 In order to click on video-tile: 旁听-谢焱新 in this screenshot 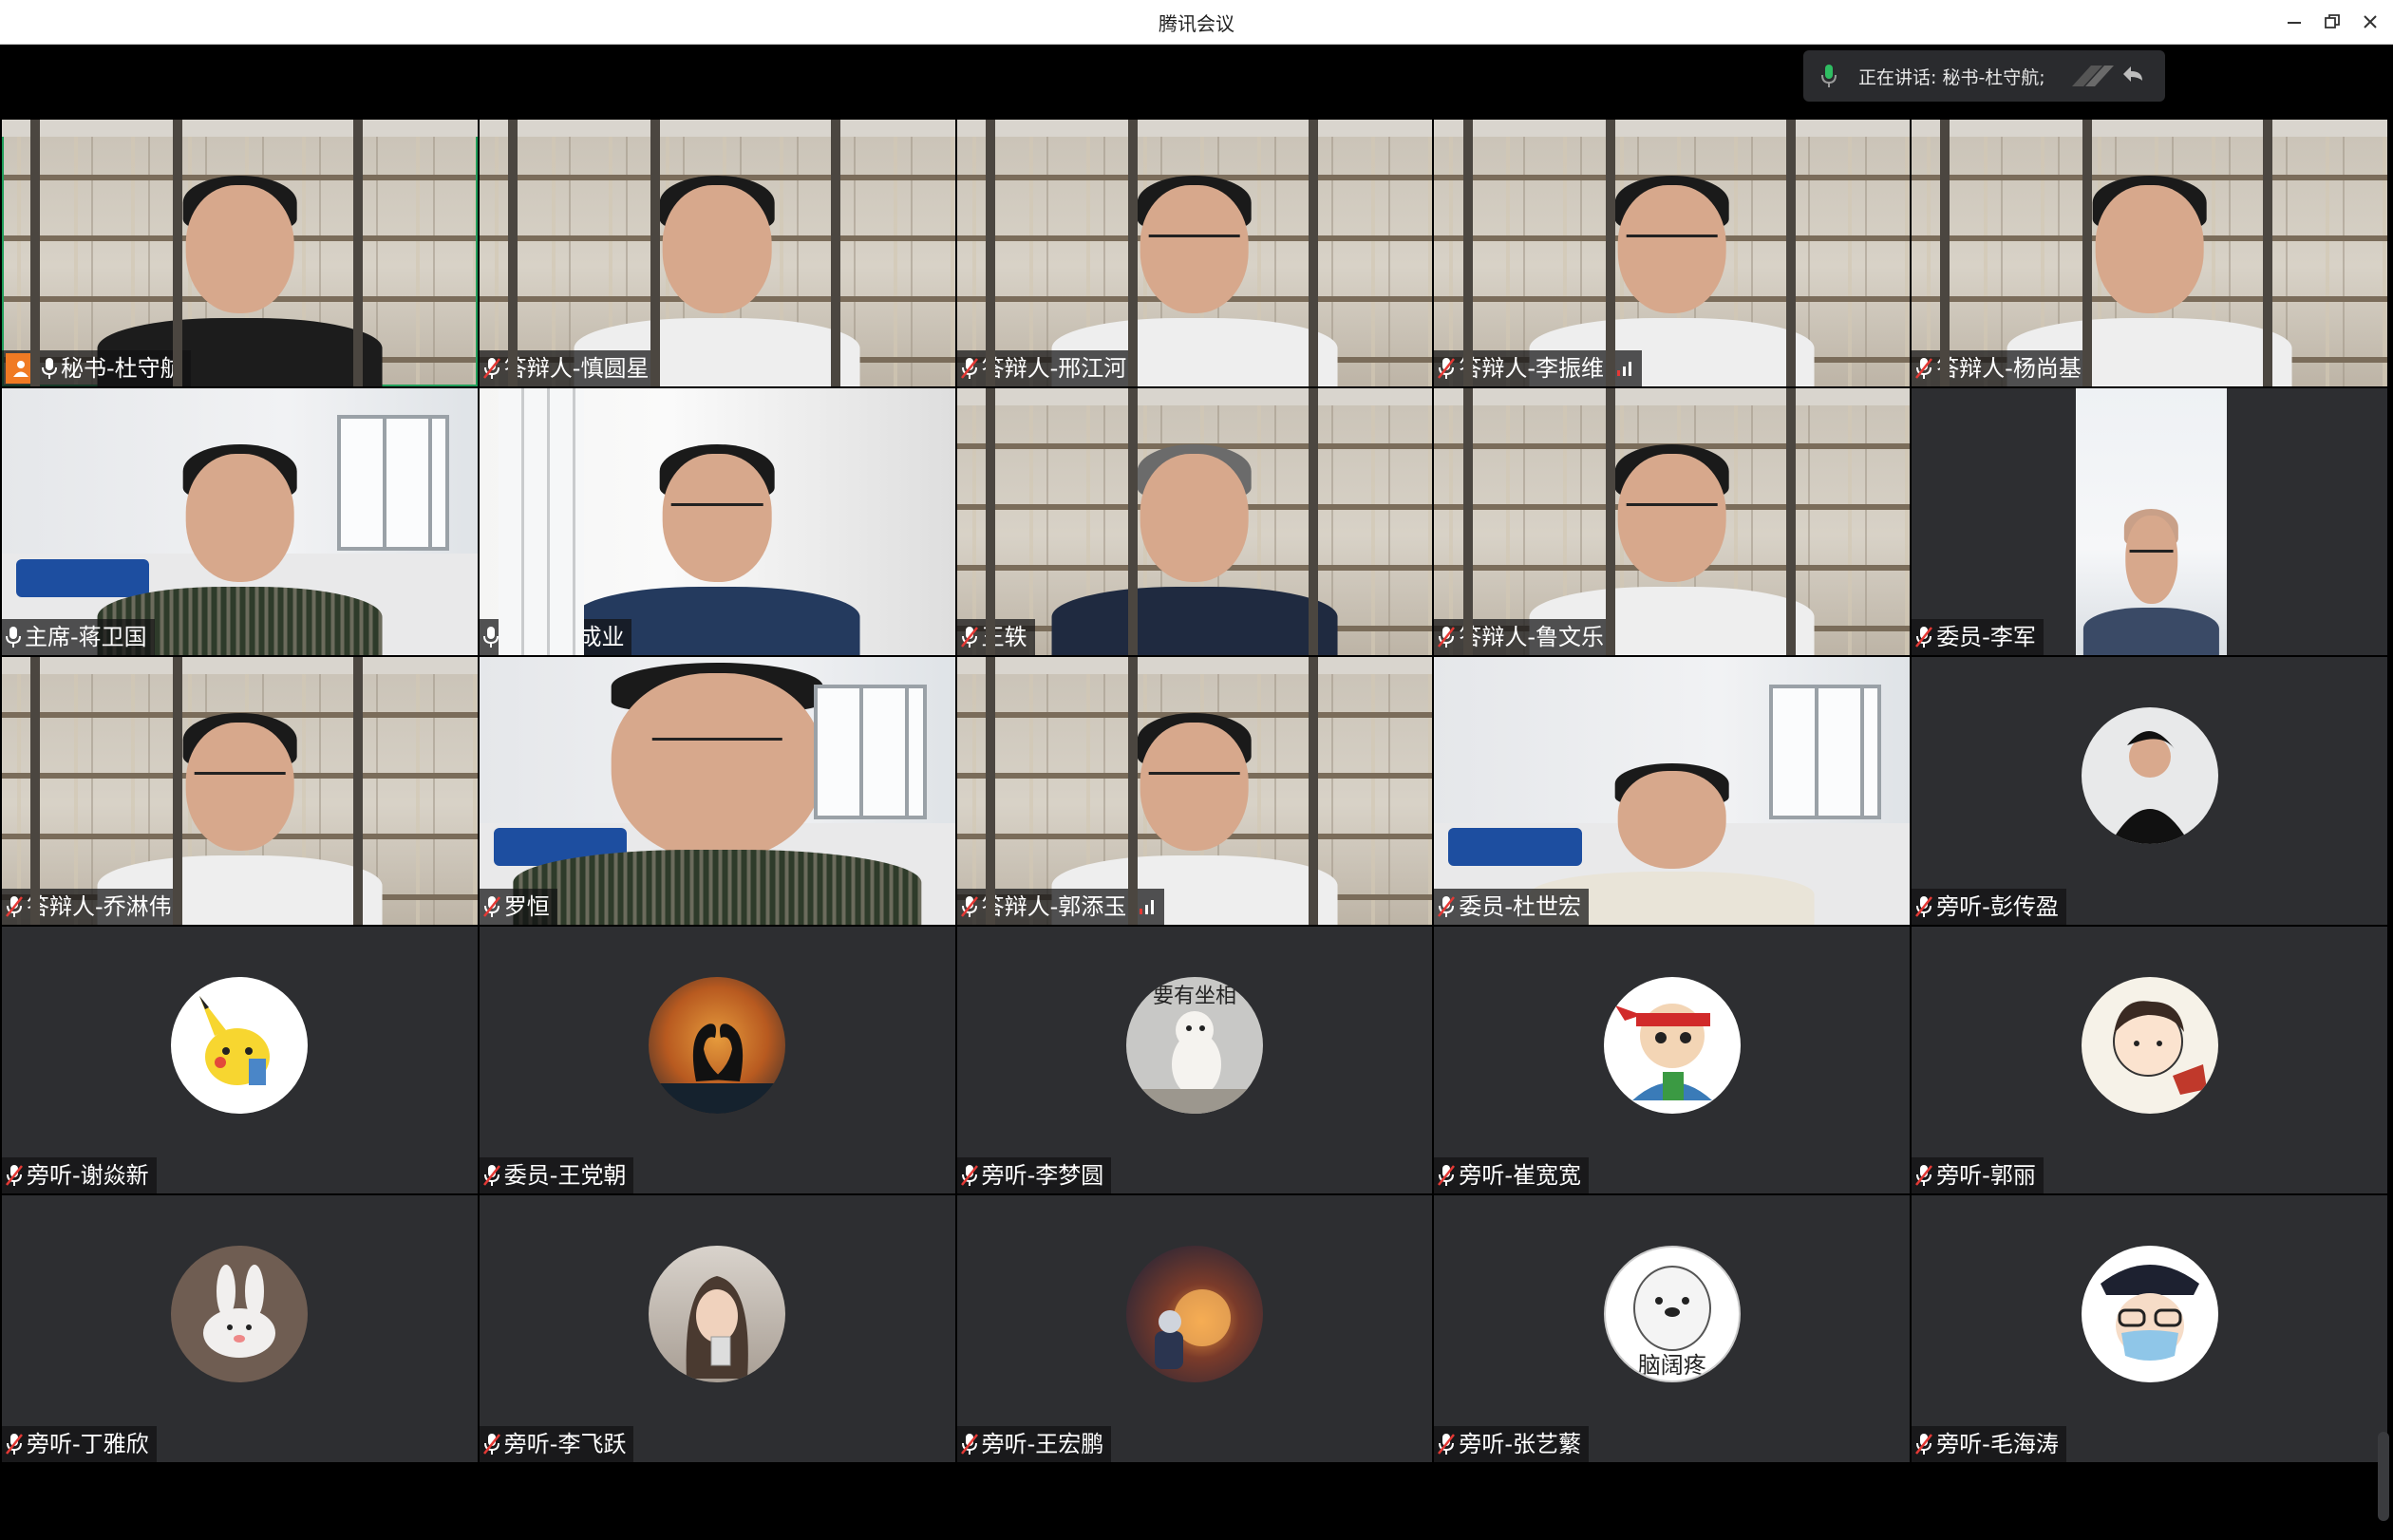, I will do `click(240, 1060)`.